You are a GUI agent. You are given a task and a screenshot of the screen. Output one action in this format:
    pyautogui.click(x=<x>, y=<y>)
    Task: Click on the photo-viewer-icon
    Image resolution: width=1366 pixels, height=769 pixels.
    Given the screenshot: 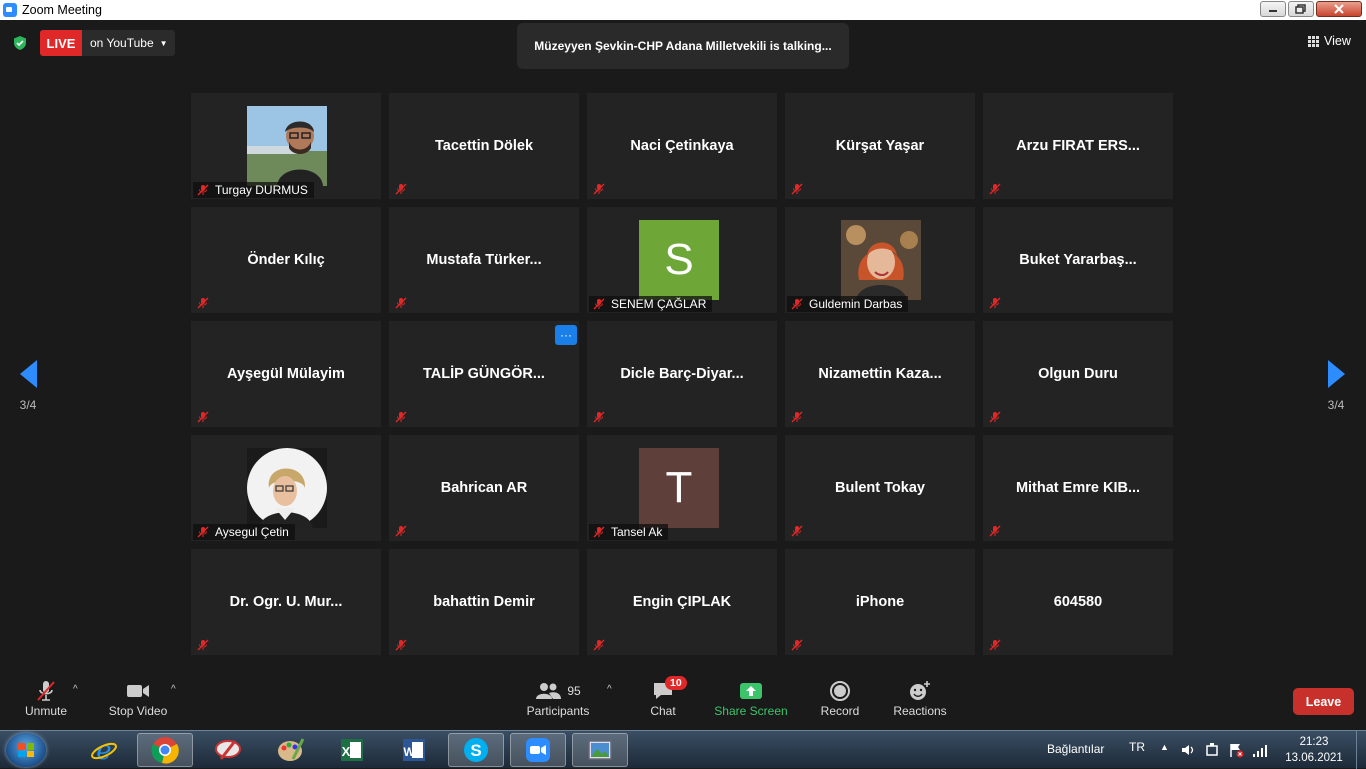 What is the action you would take?
    pyautogui.click(x=600, y=750)
    